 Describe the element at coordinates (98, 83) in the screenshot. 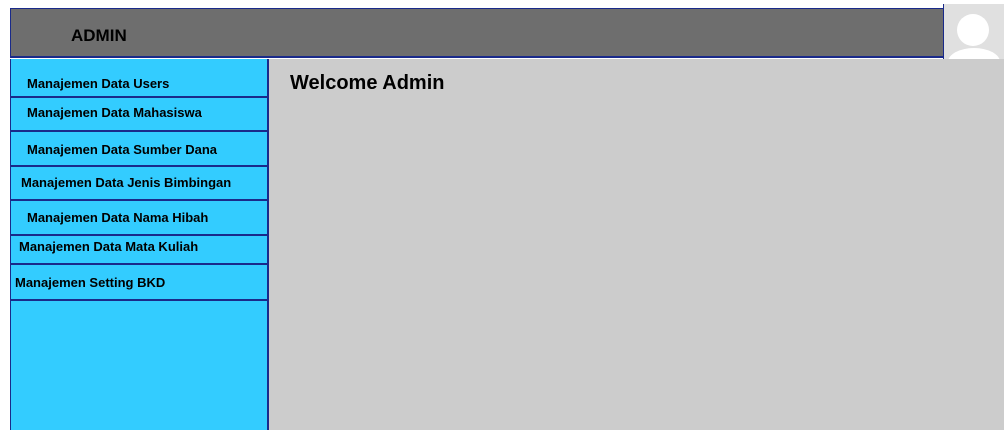

I see `sidebar-item-users: Manajemen Data Users` at that location.